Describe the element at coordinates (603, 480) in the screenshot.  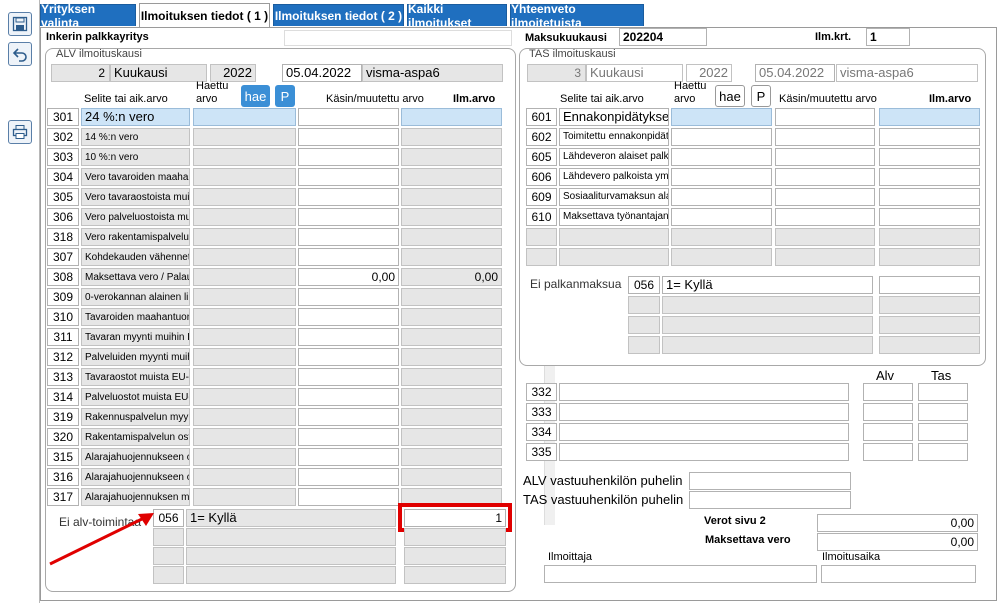
I see `alv-phone-label: ALV vastuuhenkilön puhelin` at that location.